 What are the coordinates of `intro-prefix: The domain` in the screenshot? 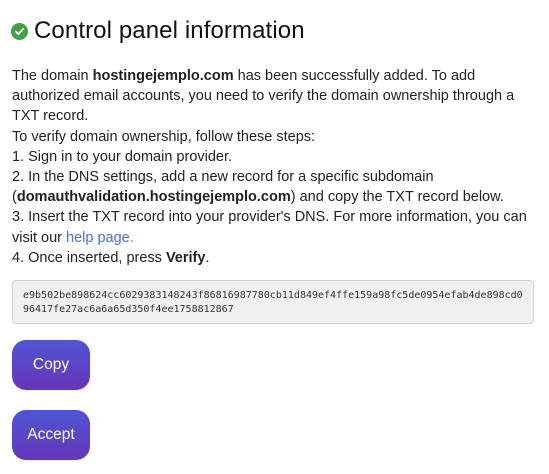 It's located at (52, 76).